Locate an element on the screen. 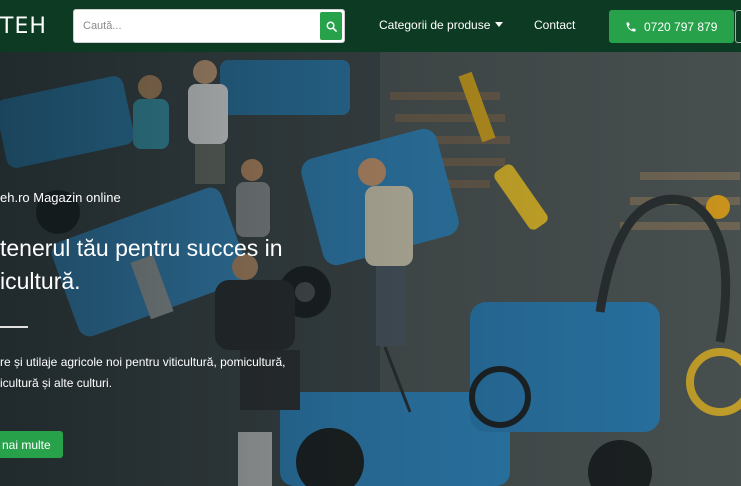  phone-icon is located at coordinates (631, 26).